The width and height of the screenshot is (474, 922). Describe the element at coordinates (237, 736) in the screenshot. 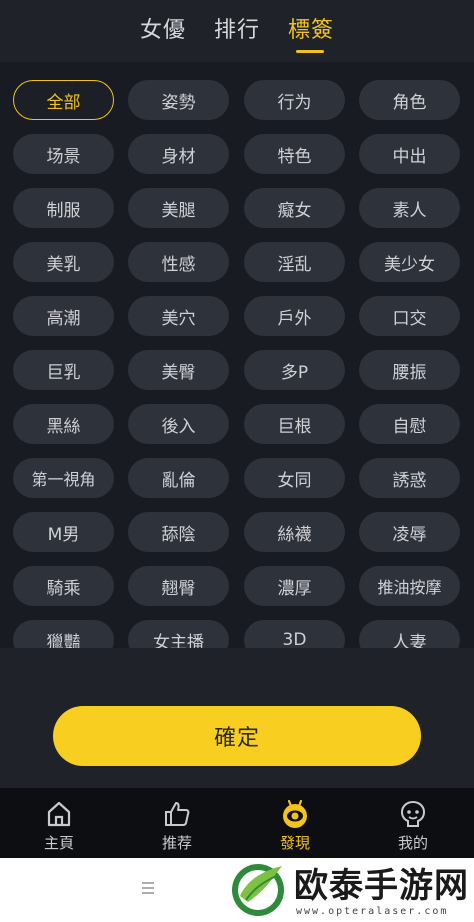

I see `confirm-button: 確定` at that location.